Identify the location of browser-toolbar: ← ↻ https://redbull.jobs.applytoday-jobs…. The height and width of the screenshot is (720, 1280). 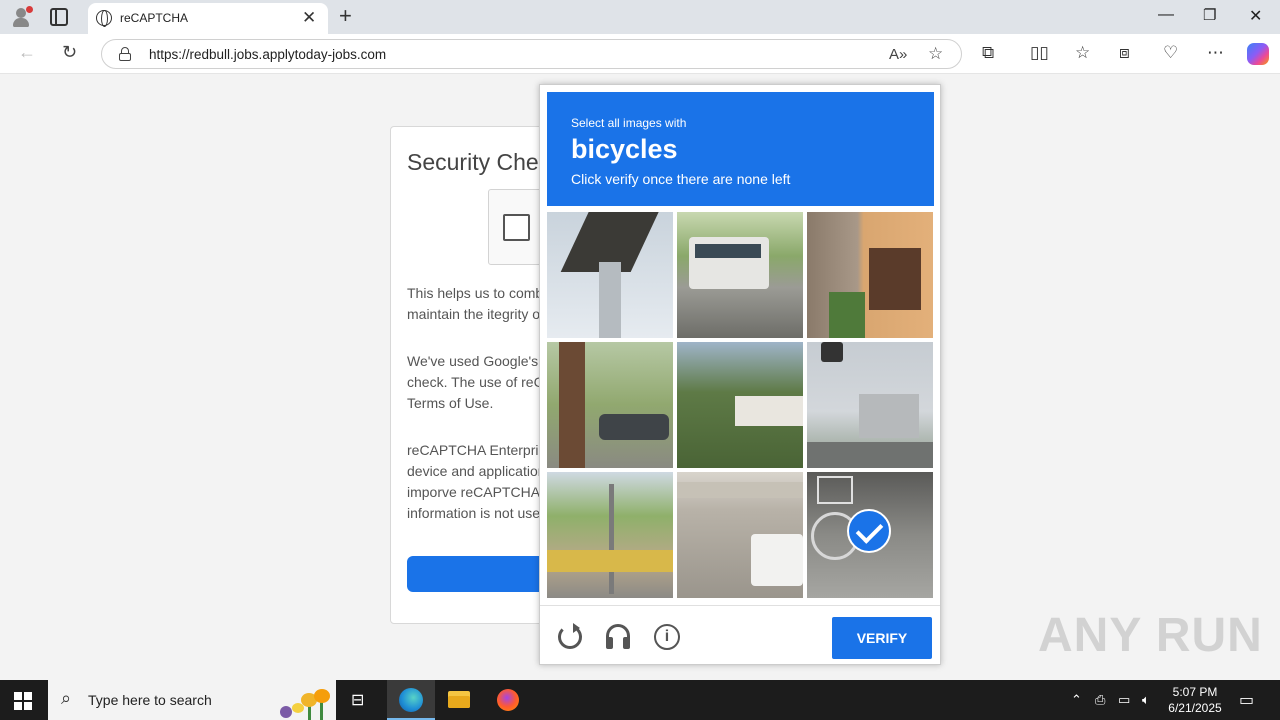
(640, 54).